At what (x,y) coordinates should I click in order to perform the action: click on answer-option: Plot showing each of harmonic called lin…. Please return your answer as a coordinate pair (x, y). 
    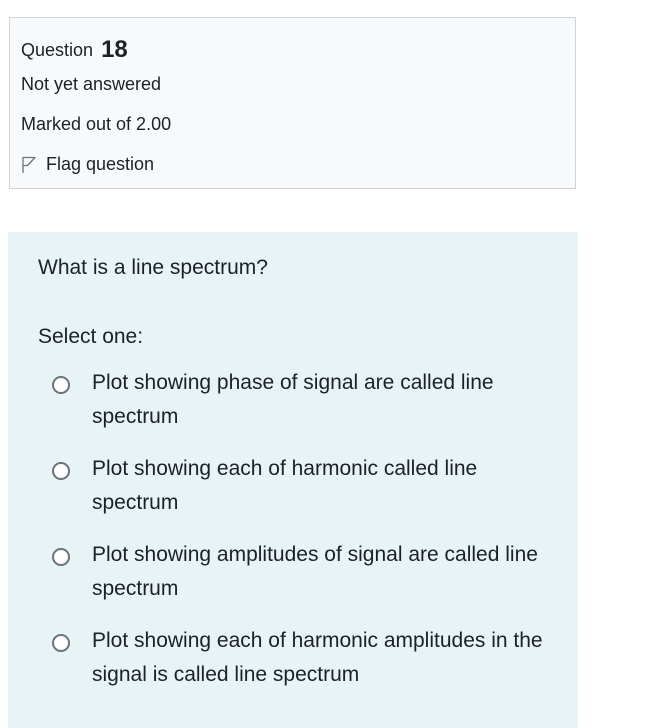
    Looking at the image, I should click on (302, 488).